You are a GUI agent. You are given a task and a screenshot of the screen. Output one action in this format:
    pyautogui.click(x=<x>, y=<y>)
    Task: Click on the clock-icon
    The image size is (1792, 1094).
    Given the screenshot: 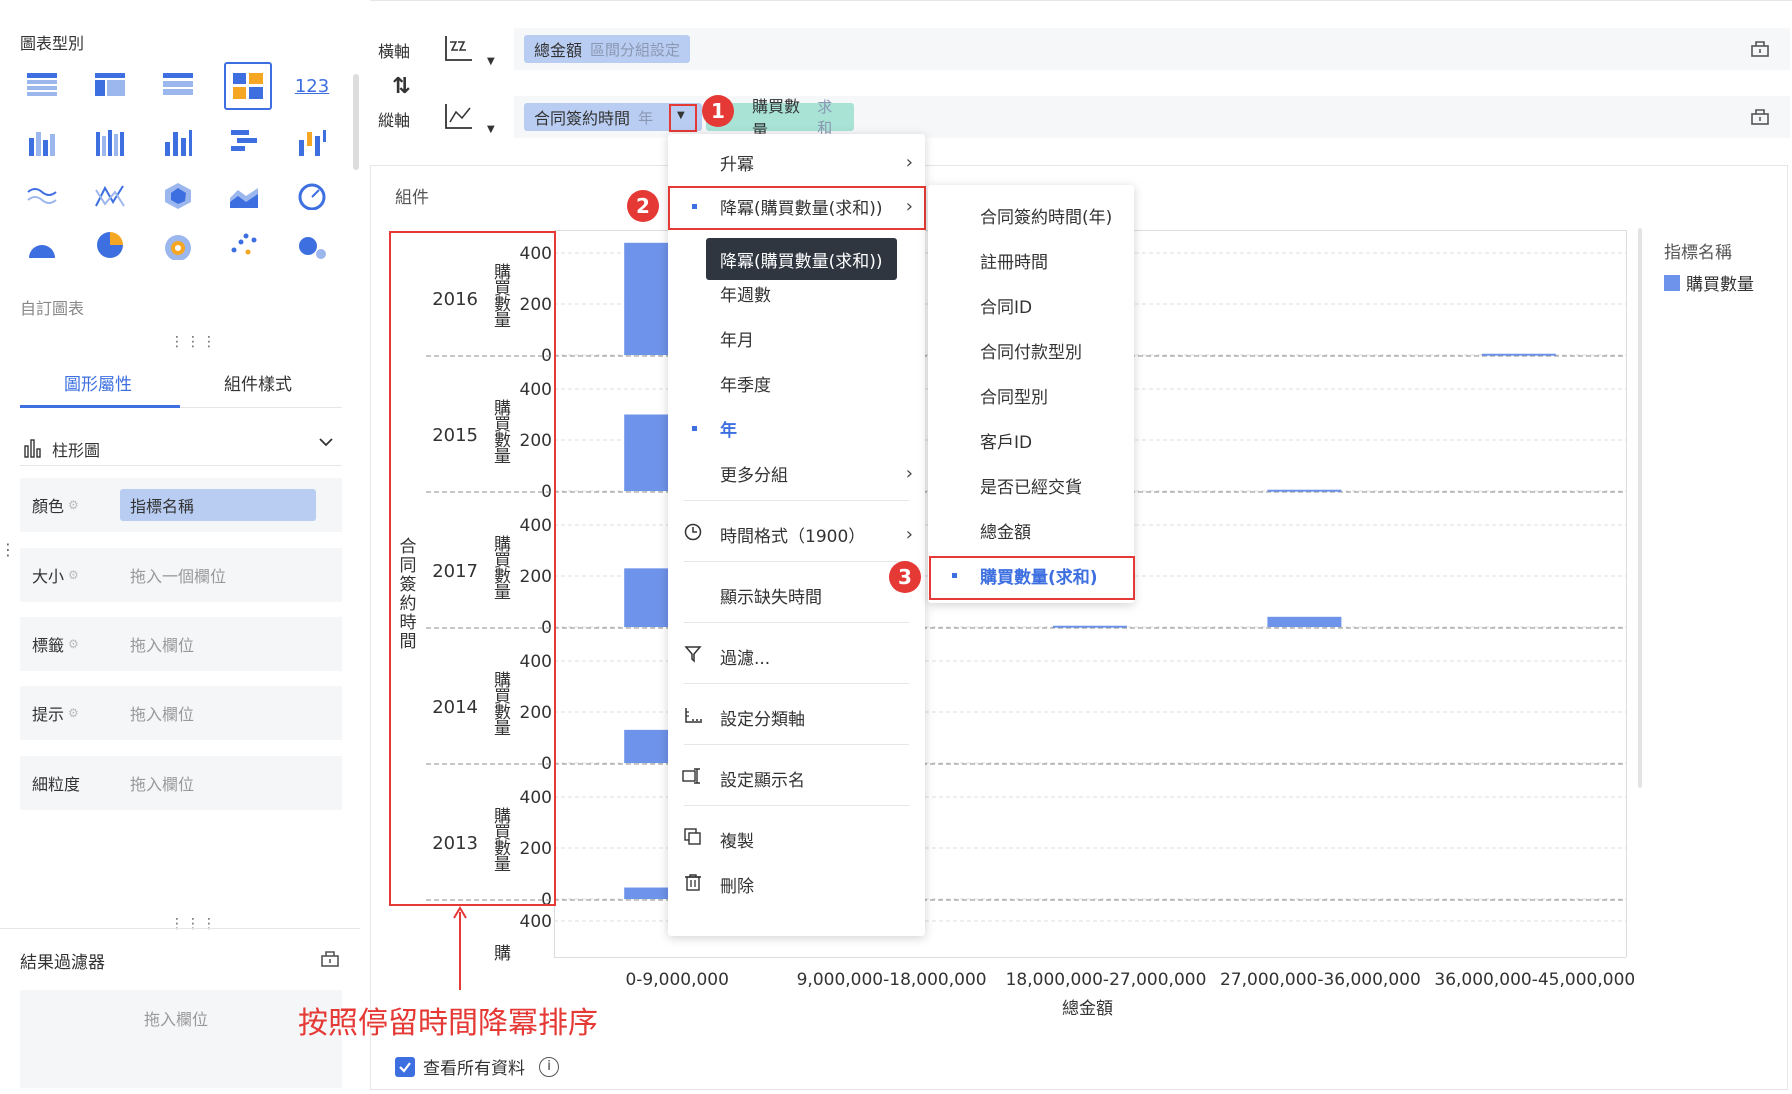 What is the action you would take?
    pyautogui.click(x=693, y=534)
    